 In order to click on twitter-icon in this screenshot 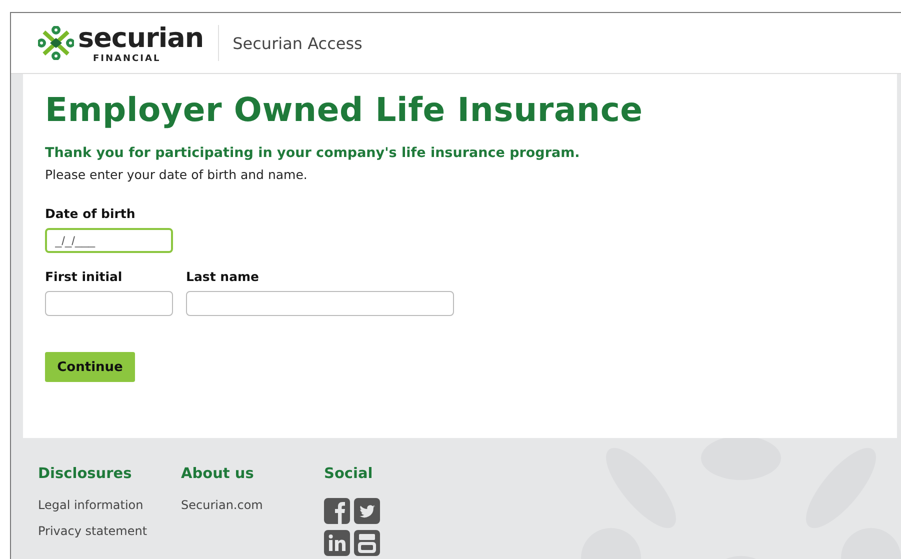, I will do `click(367, 511)`.